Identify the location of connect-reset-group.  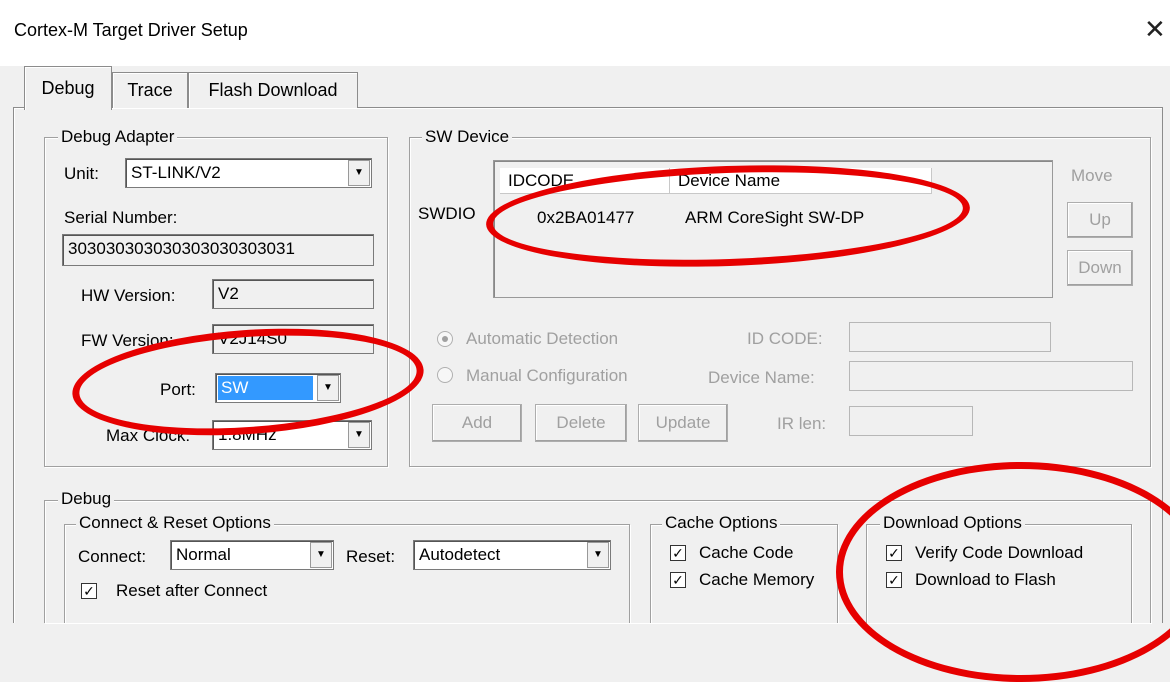
(347, 573).